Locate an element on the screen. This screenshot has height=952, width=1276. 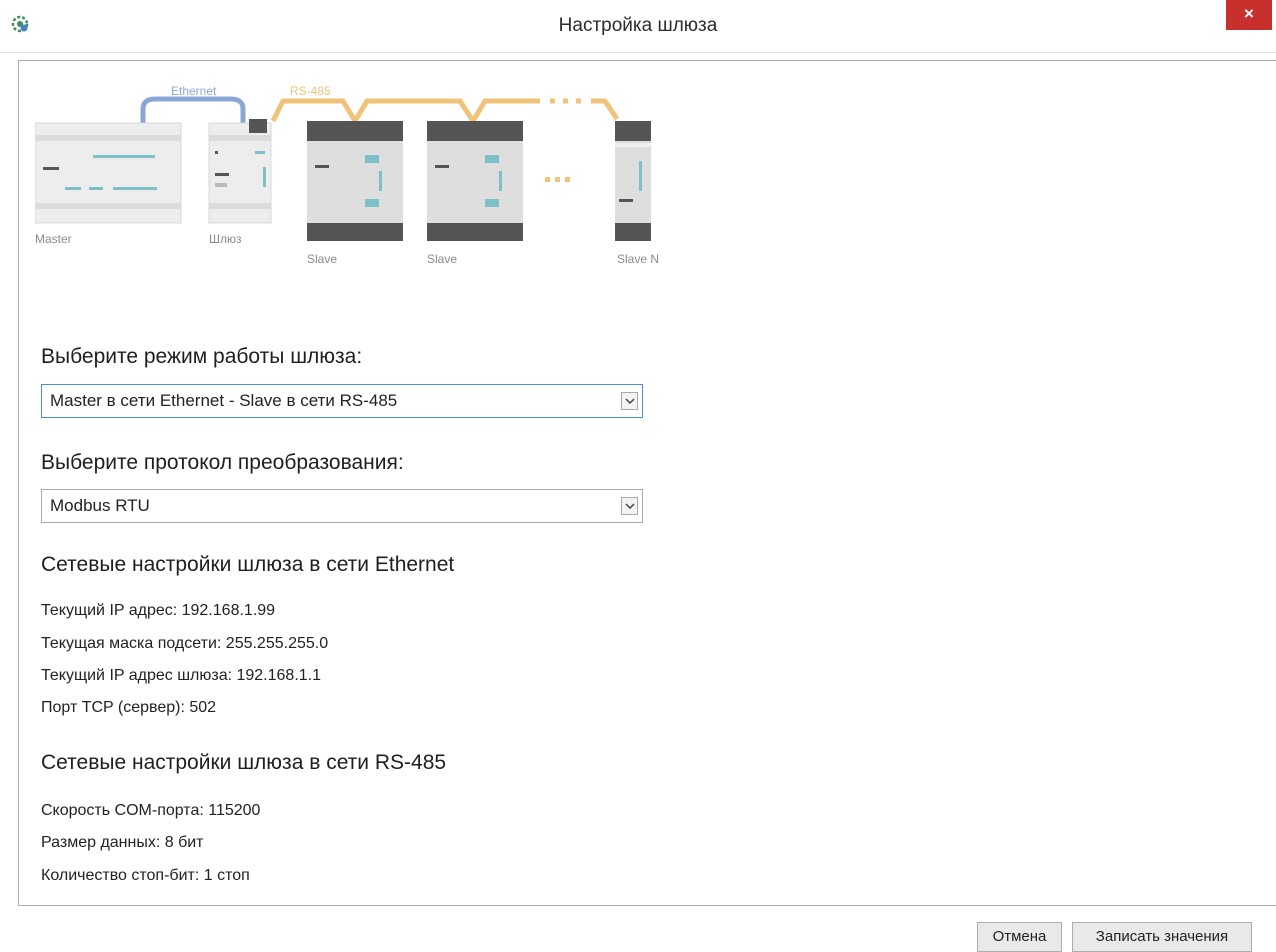
cancel-button: Отмена is located at coordinates (1019, 937).